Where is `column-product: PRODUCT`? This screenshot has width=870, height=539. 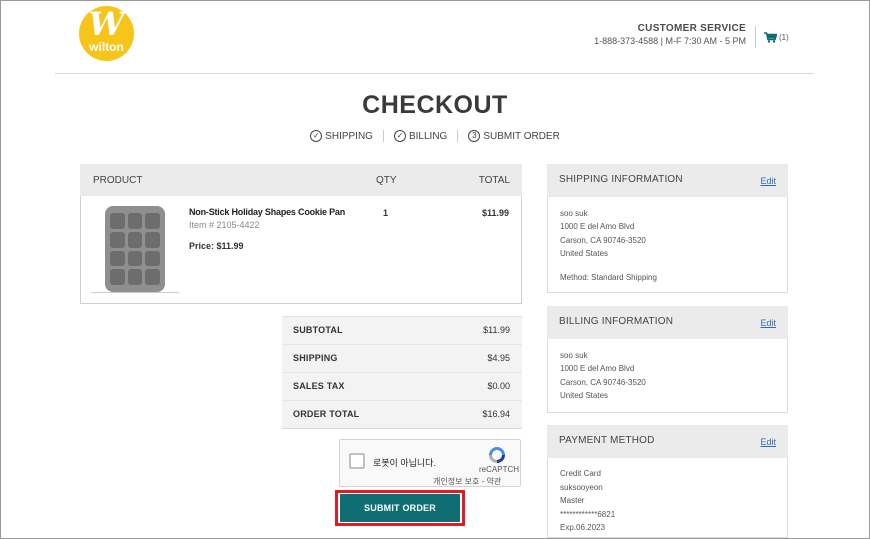
column-product: PRODUCT is located at coordinates (118, 180).